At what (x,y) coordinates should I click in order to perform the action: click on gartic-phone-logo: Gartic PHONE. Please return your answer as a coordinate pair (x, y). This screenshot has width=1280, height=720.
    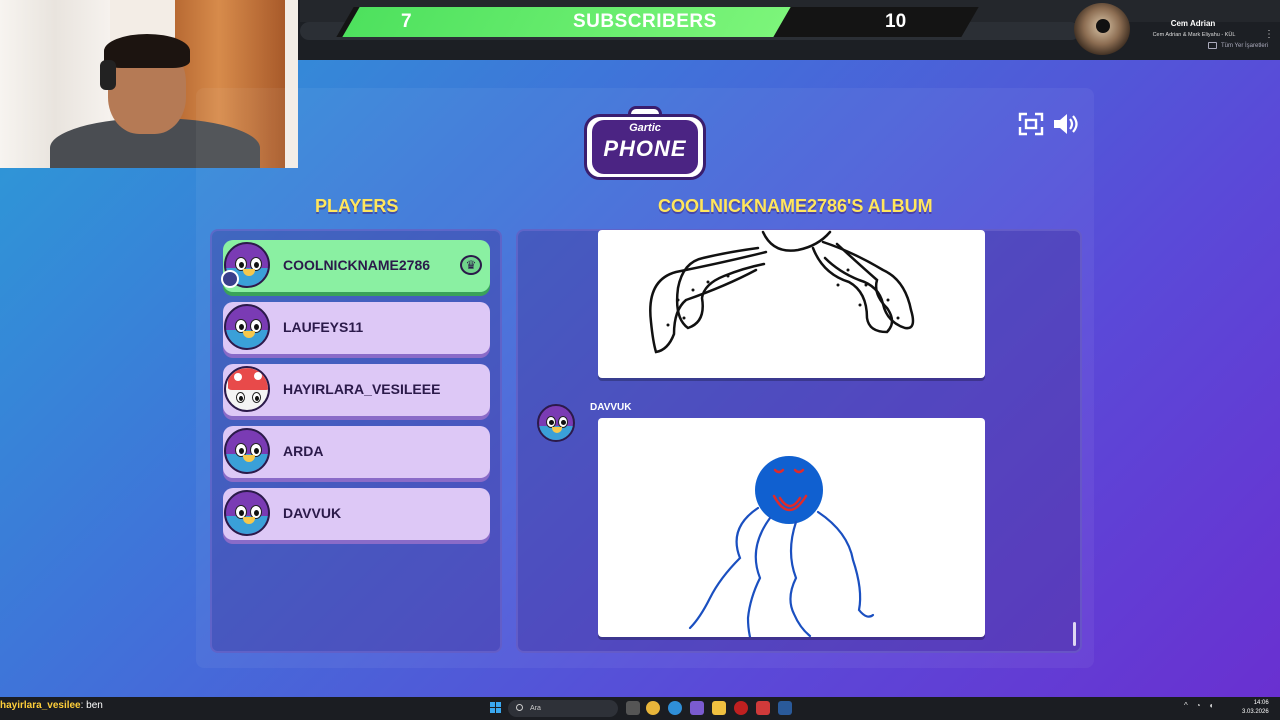
    Looking at the image, I should click on (645, 143).